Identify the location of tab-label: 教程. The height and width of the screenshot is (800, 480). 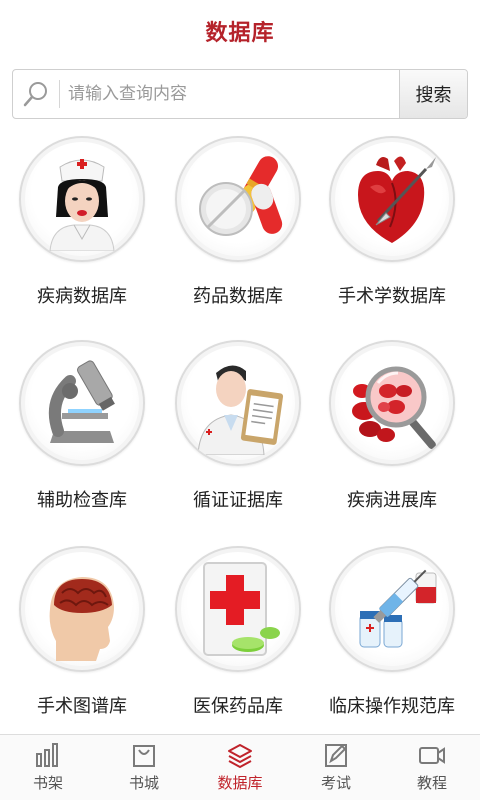
(431, 783).